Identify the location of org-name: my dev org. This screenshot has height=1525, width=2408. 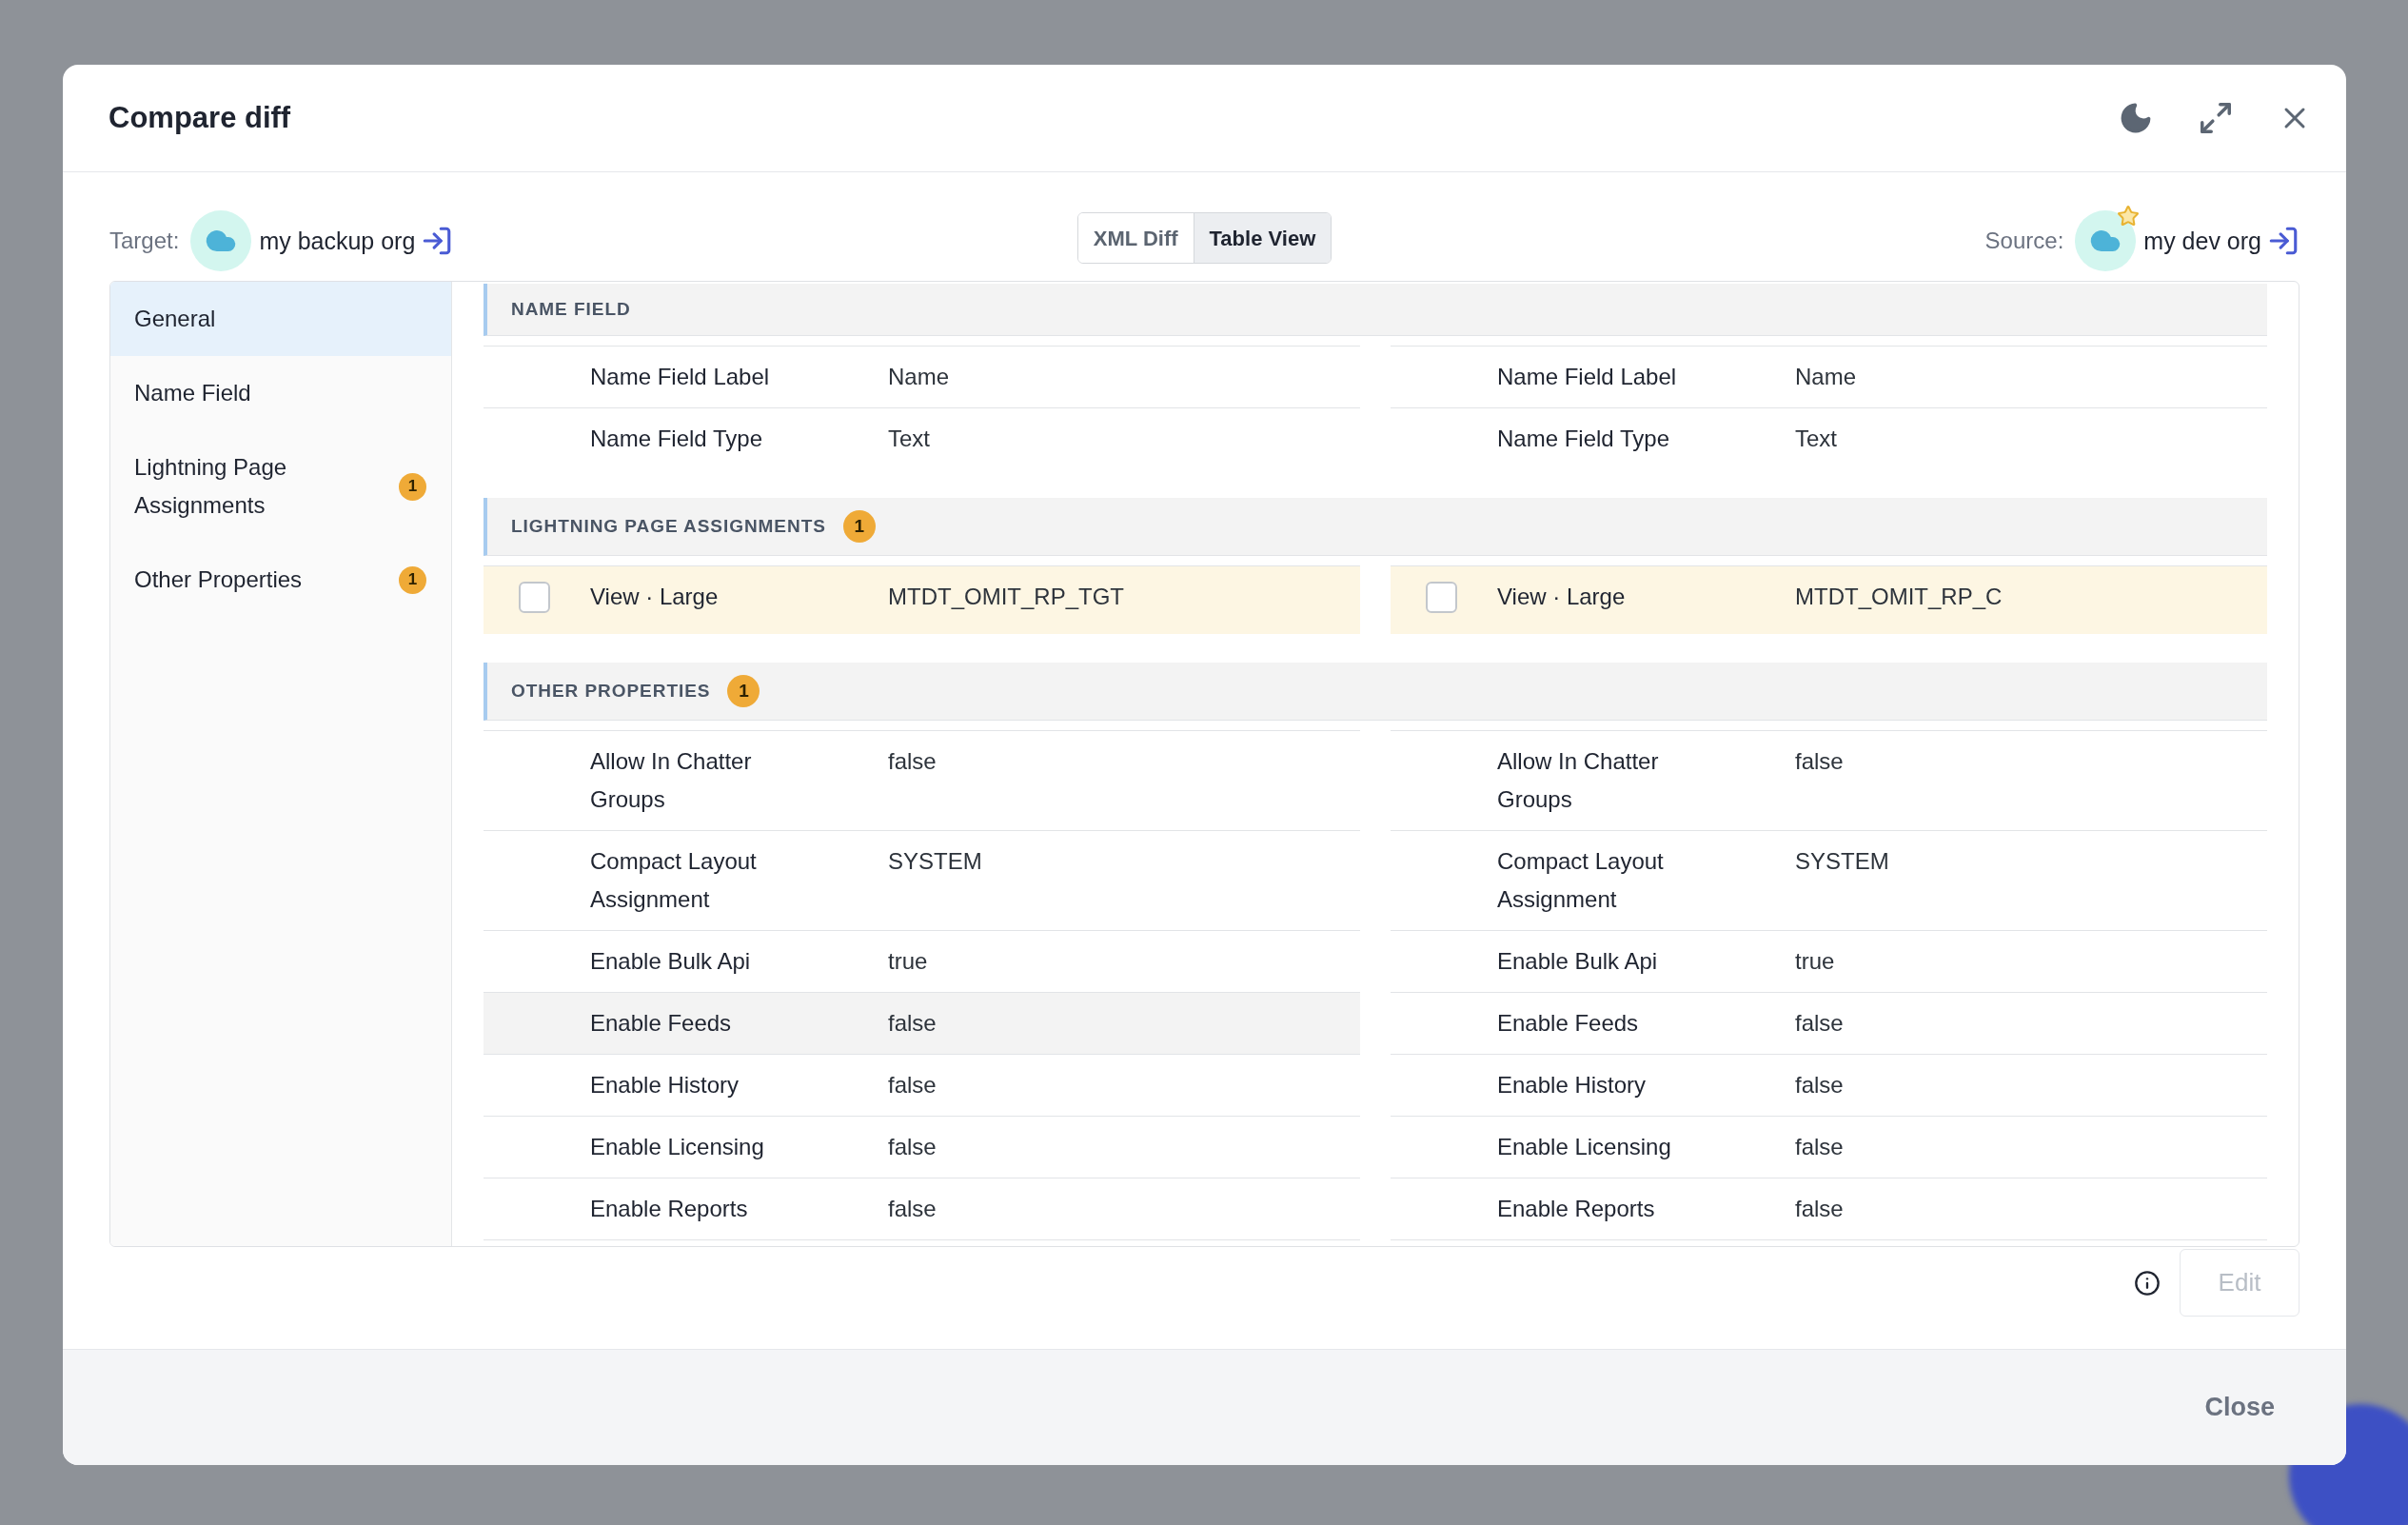
(2202, 241).